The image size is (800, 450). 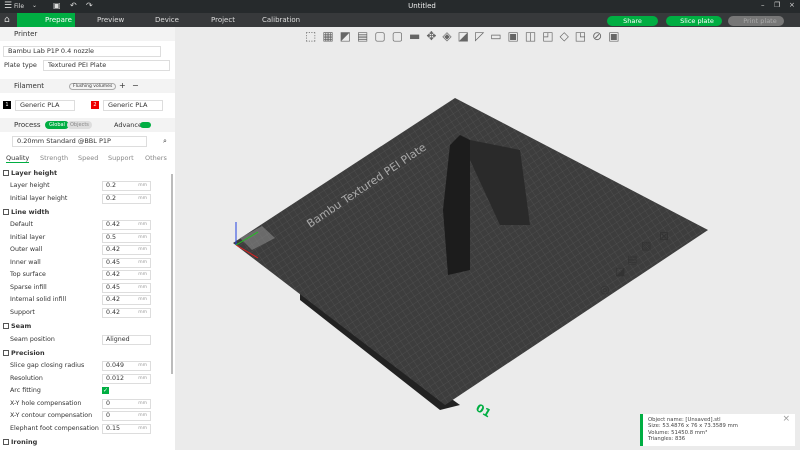 I want to click on tab-others: Others, so click(x=156, y=158).